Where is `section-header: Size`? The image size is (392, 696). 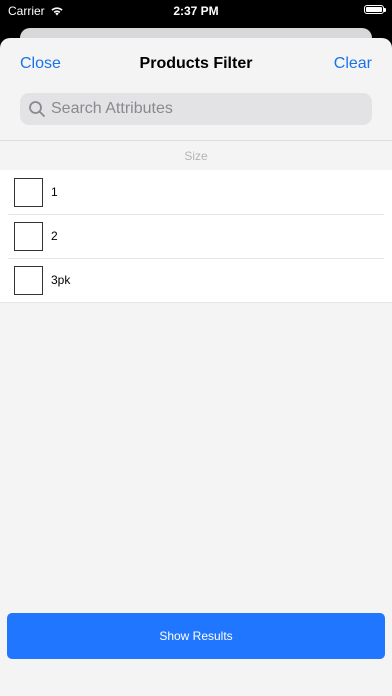
section-header: Size is located at coordinates (196, 156).